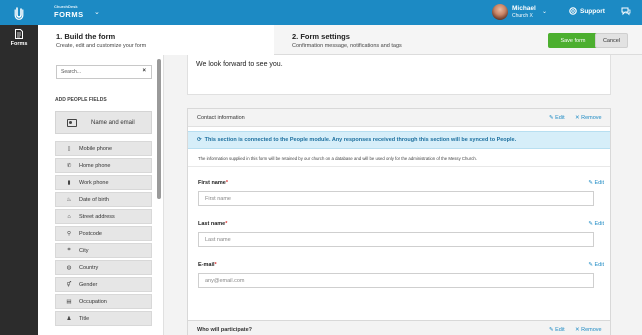 The image size is (642, 335). I want to click on user-name: Michael, so click(524, 8).